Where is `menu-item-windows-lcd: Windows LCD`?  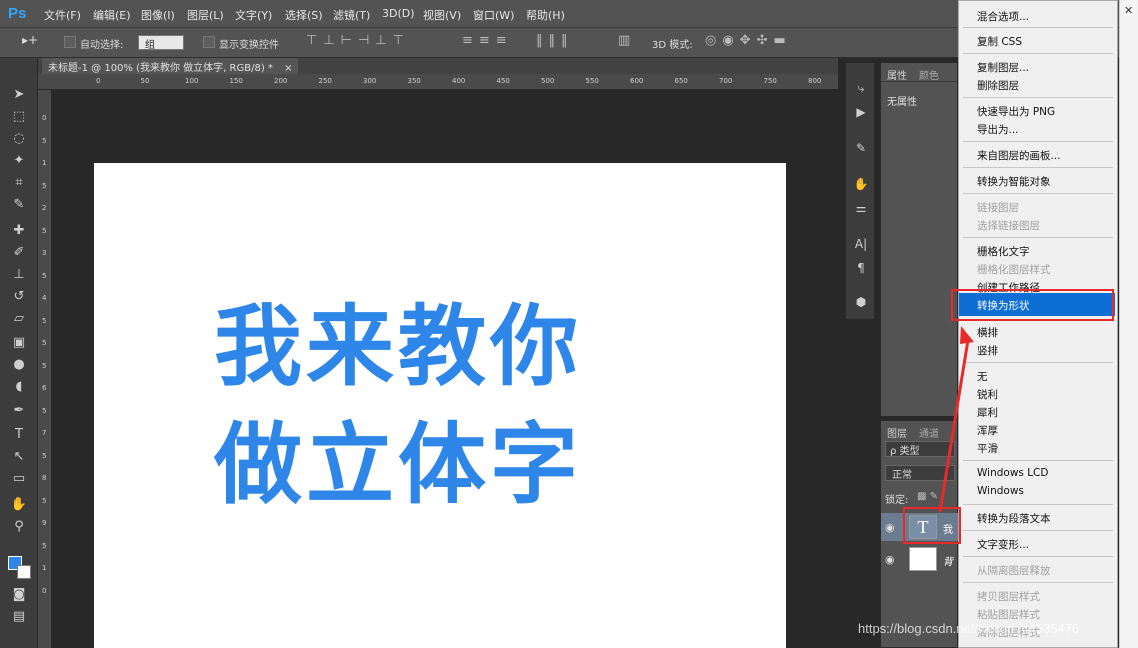 menu-item-windows-lcd: Windows LCD is located at coordinates (1012, 473).